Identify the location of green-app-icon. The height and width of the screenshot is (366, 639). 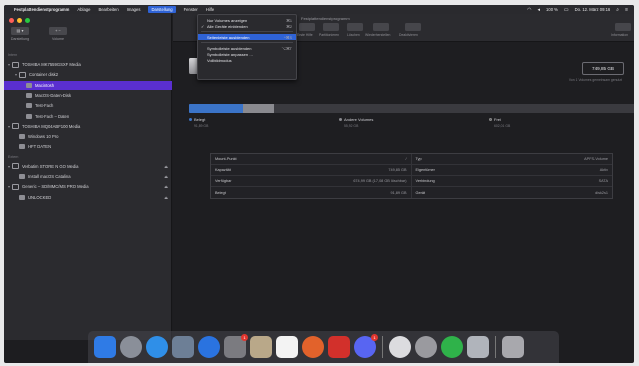
(452, 347).